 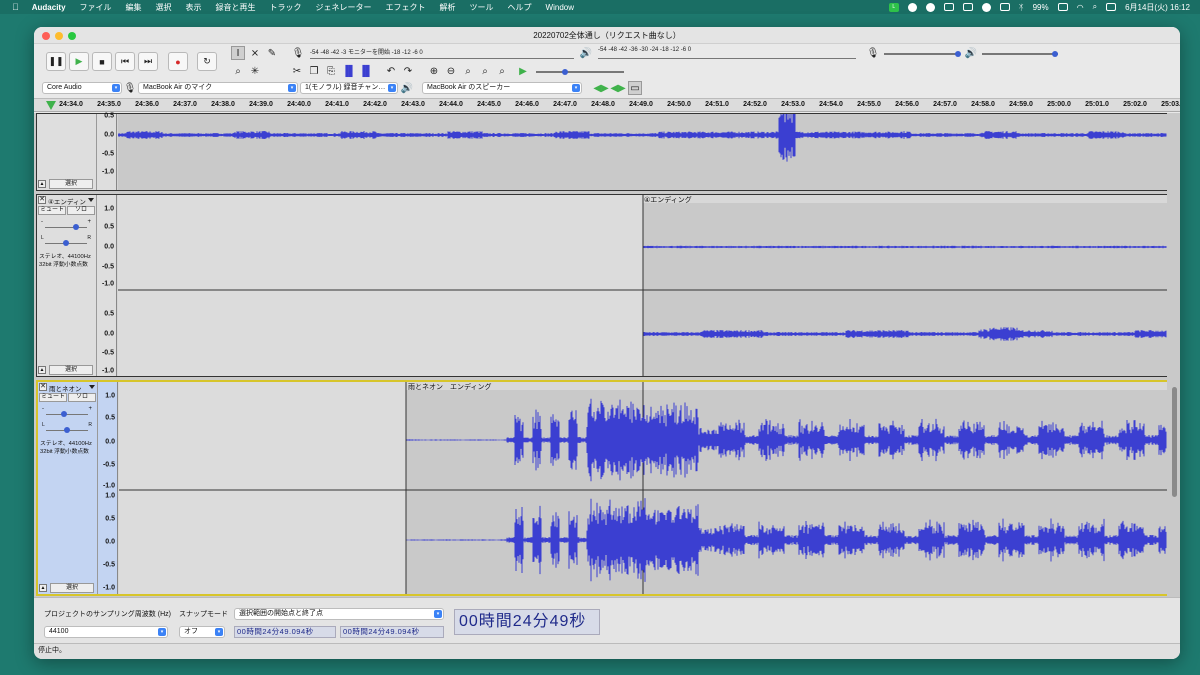 What do you see at coordinates (450, 387) in the screenshot?
I see `clip-title: 雨とネオン エンディング` at bounding box center [450, 387].